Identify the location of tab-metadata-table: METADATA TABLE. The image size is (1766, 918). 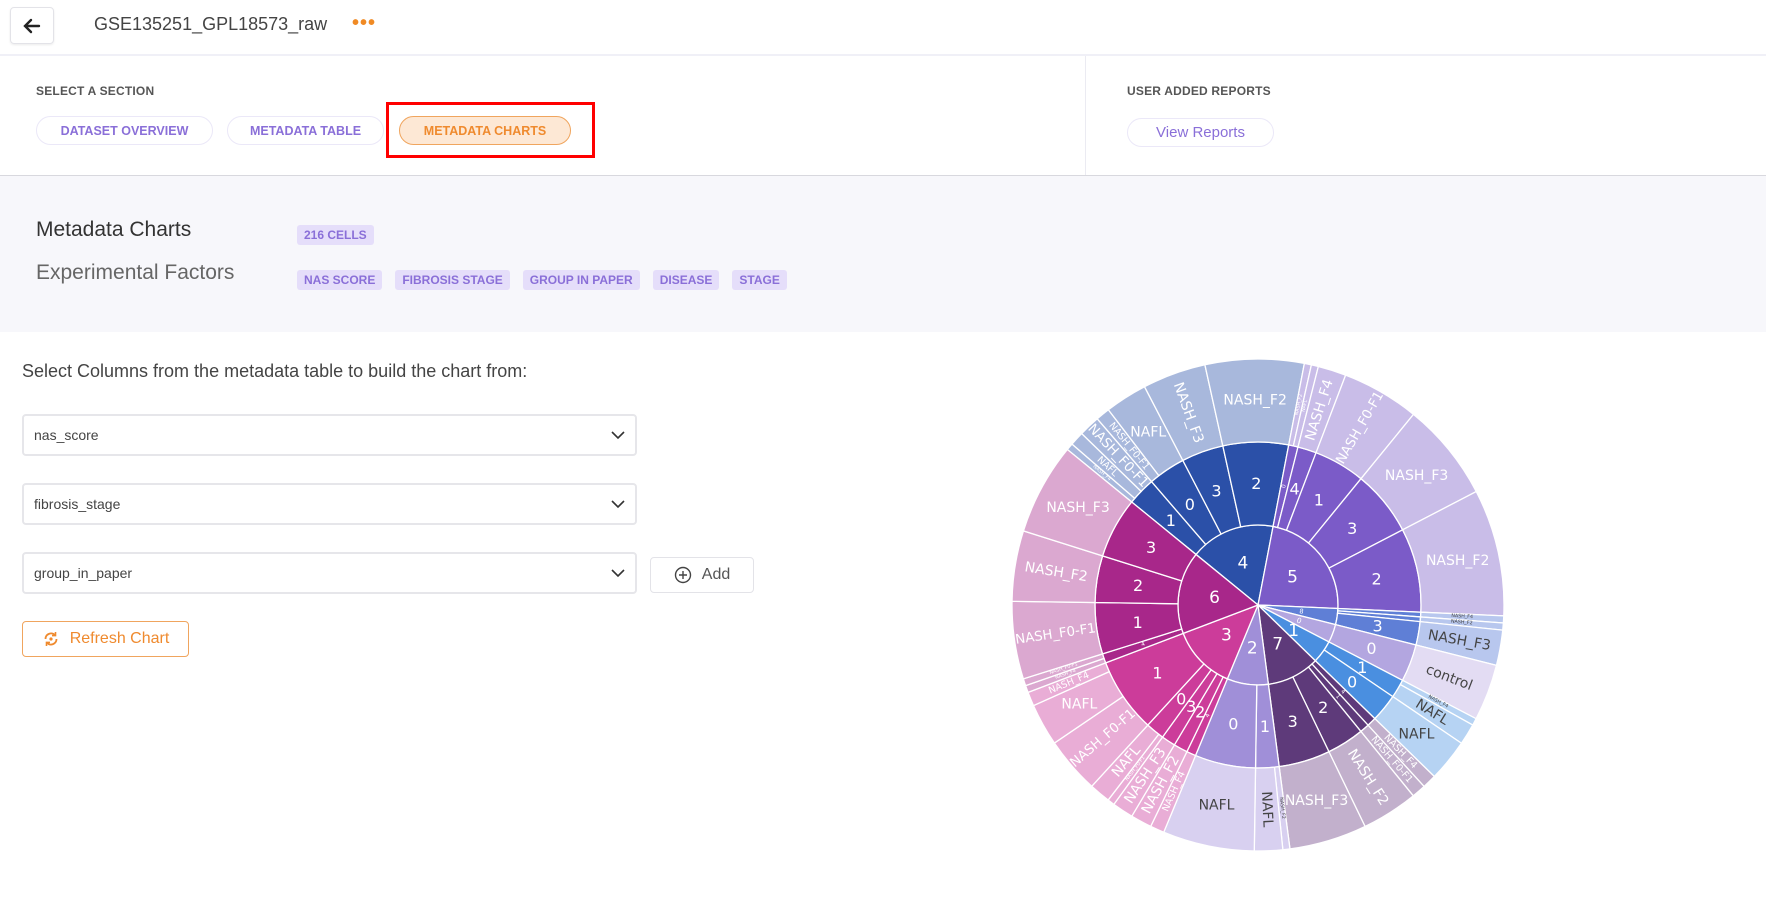
(305, 130).